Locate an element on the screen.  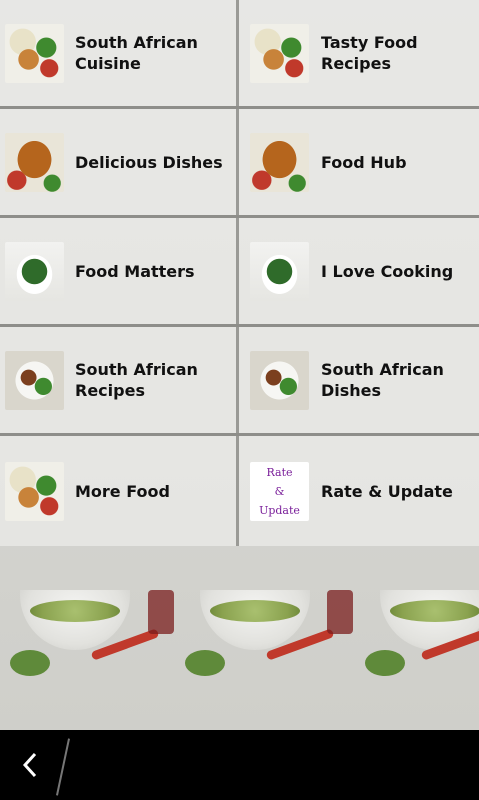
menu-item-label: I Love Cooking is located at coordinates (387, 271).